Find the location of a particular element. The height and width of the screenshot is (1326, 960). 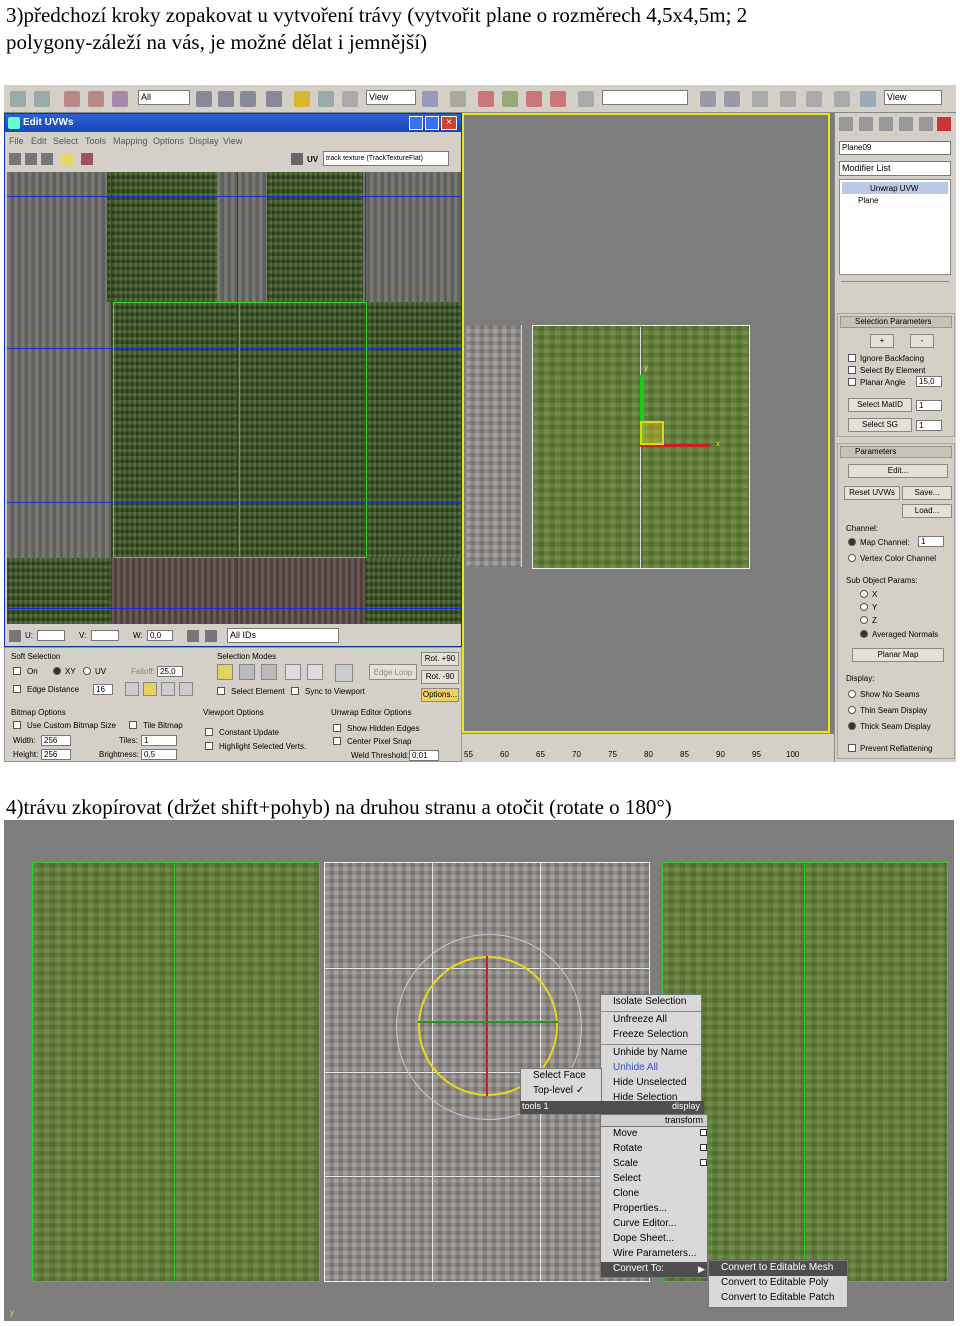

v-spinner is located at coordinates (105, 635).